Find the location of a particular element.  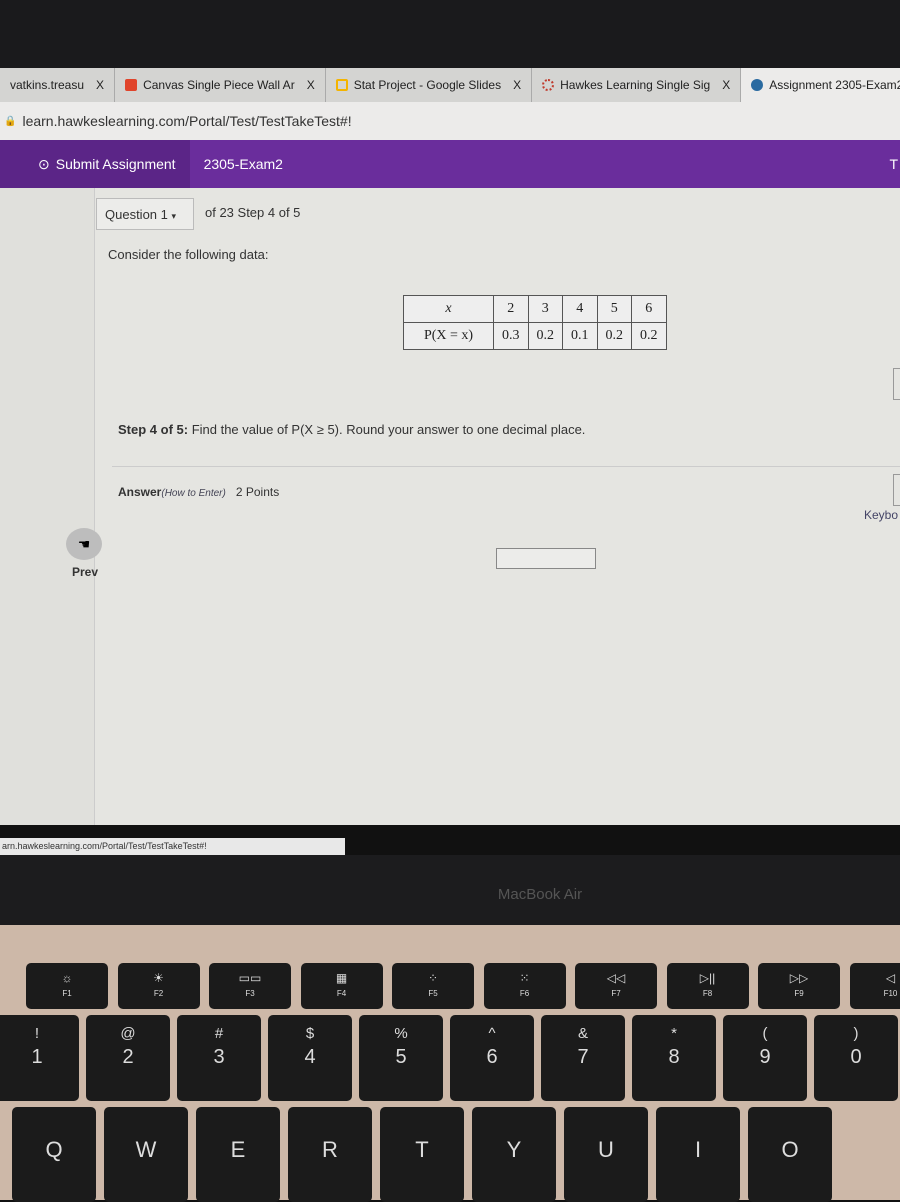

hawkes-favicon-icon is located at coordinates (548, 85).